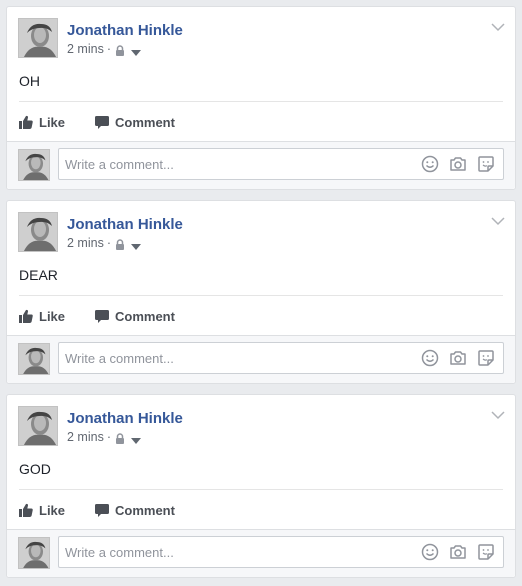 The image size is (522, 586). I want to click on post-text: DEAR, so click(38, 275).